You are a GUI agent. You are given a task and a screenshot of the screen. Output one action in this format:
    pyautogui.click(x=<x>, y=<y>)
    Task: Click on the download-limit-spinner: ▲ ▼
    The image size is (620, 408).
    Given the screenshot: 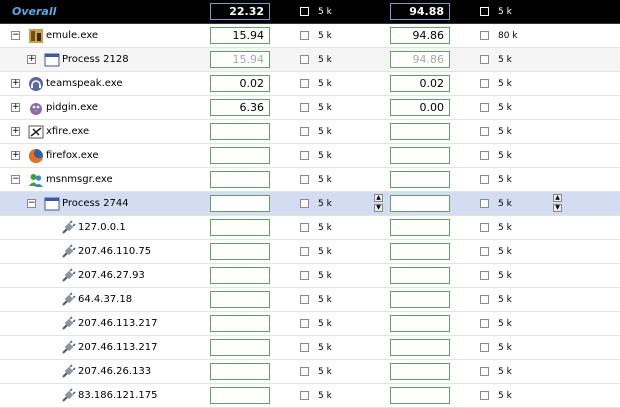 What is the action you would take?
    pyautogui.click(x=378, y=203)
    